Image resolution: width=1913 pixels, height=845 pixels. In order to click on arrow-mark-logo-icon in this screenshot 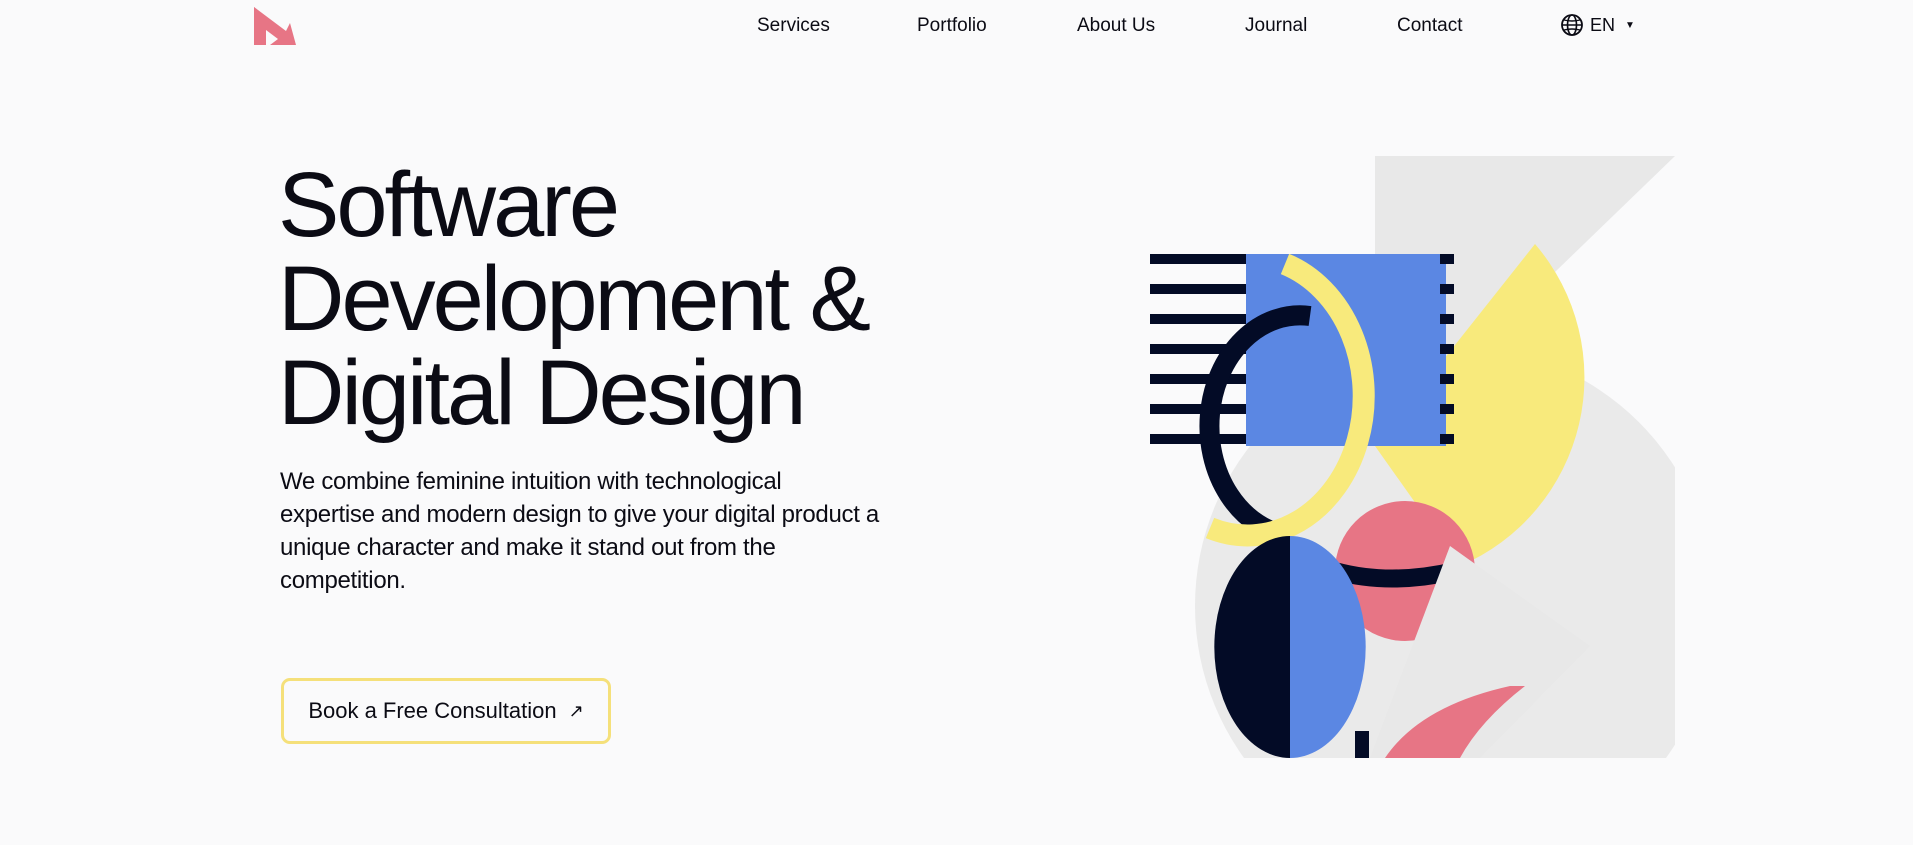, I will do `click(275, 26)`.